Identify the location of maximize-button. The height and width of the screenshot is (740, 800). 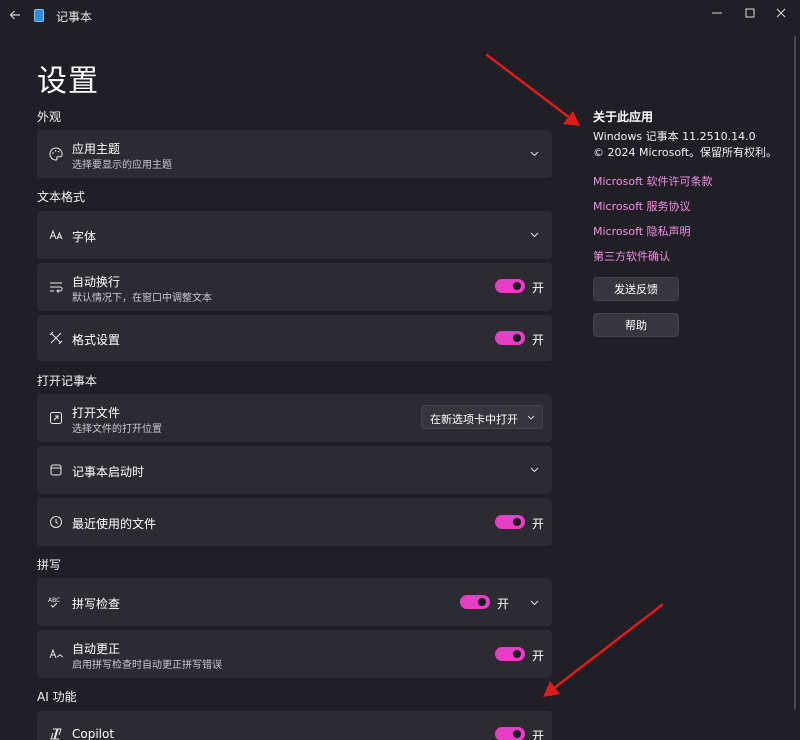
(750, 13).